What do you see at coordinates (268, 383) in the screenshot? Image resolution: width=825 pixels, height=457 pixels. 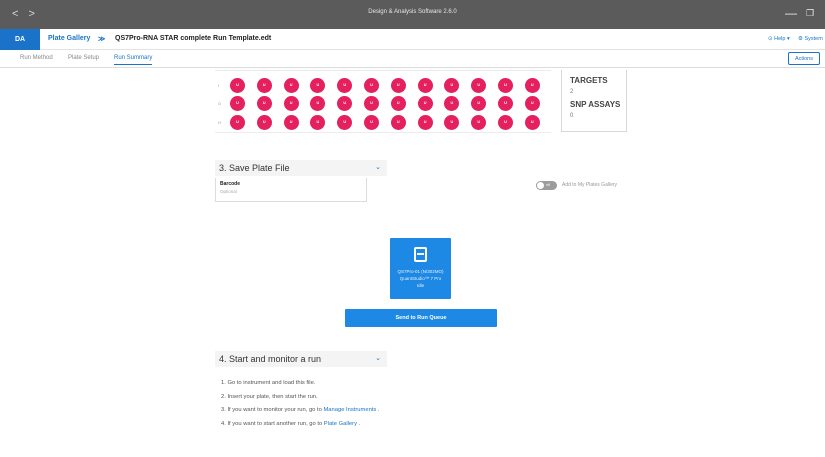 I see `step-text: 1. Go to instrument and load this file.` at bounding box center [268, 383].